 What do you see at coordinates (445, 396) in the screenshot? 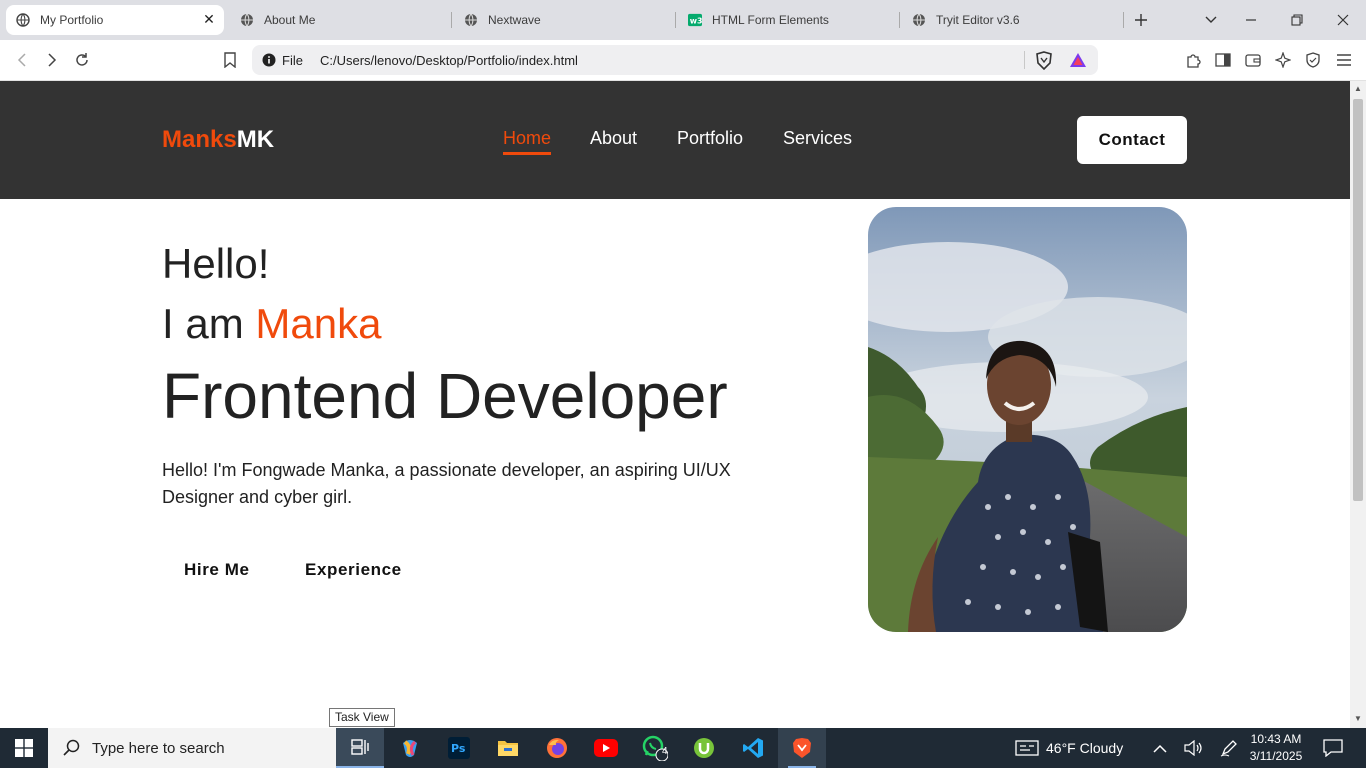
I see `hero-role: Frontend Developer` at bounding box center [445, 396].